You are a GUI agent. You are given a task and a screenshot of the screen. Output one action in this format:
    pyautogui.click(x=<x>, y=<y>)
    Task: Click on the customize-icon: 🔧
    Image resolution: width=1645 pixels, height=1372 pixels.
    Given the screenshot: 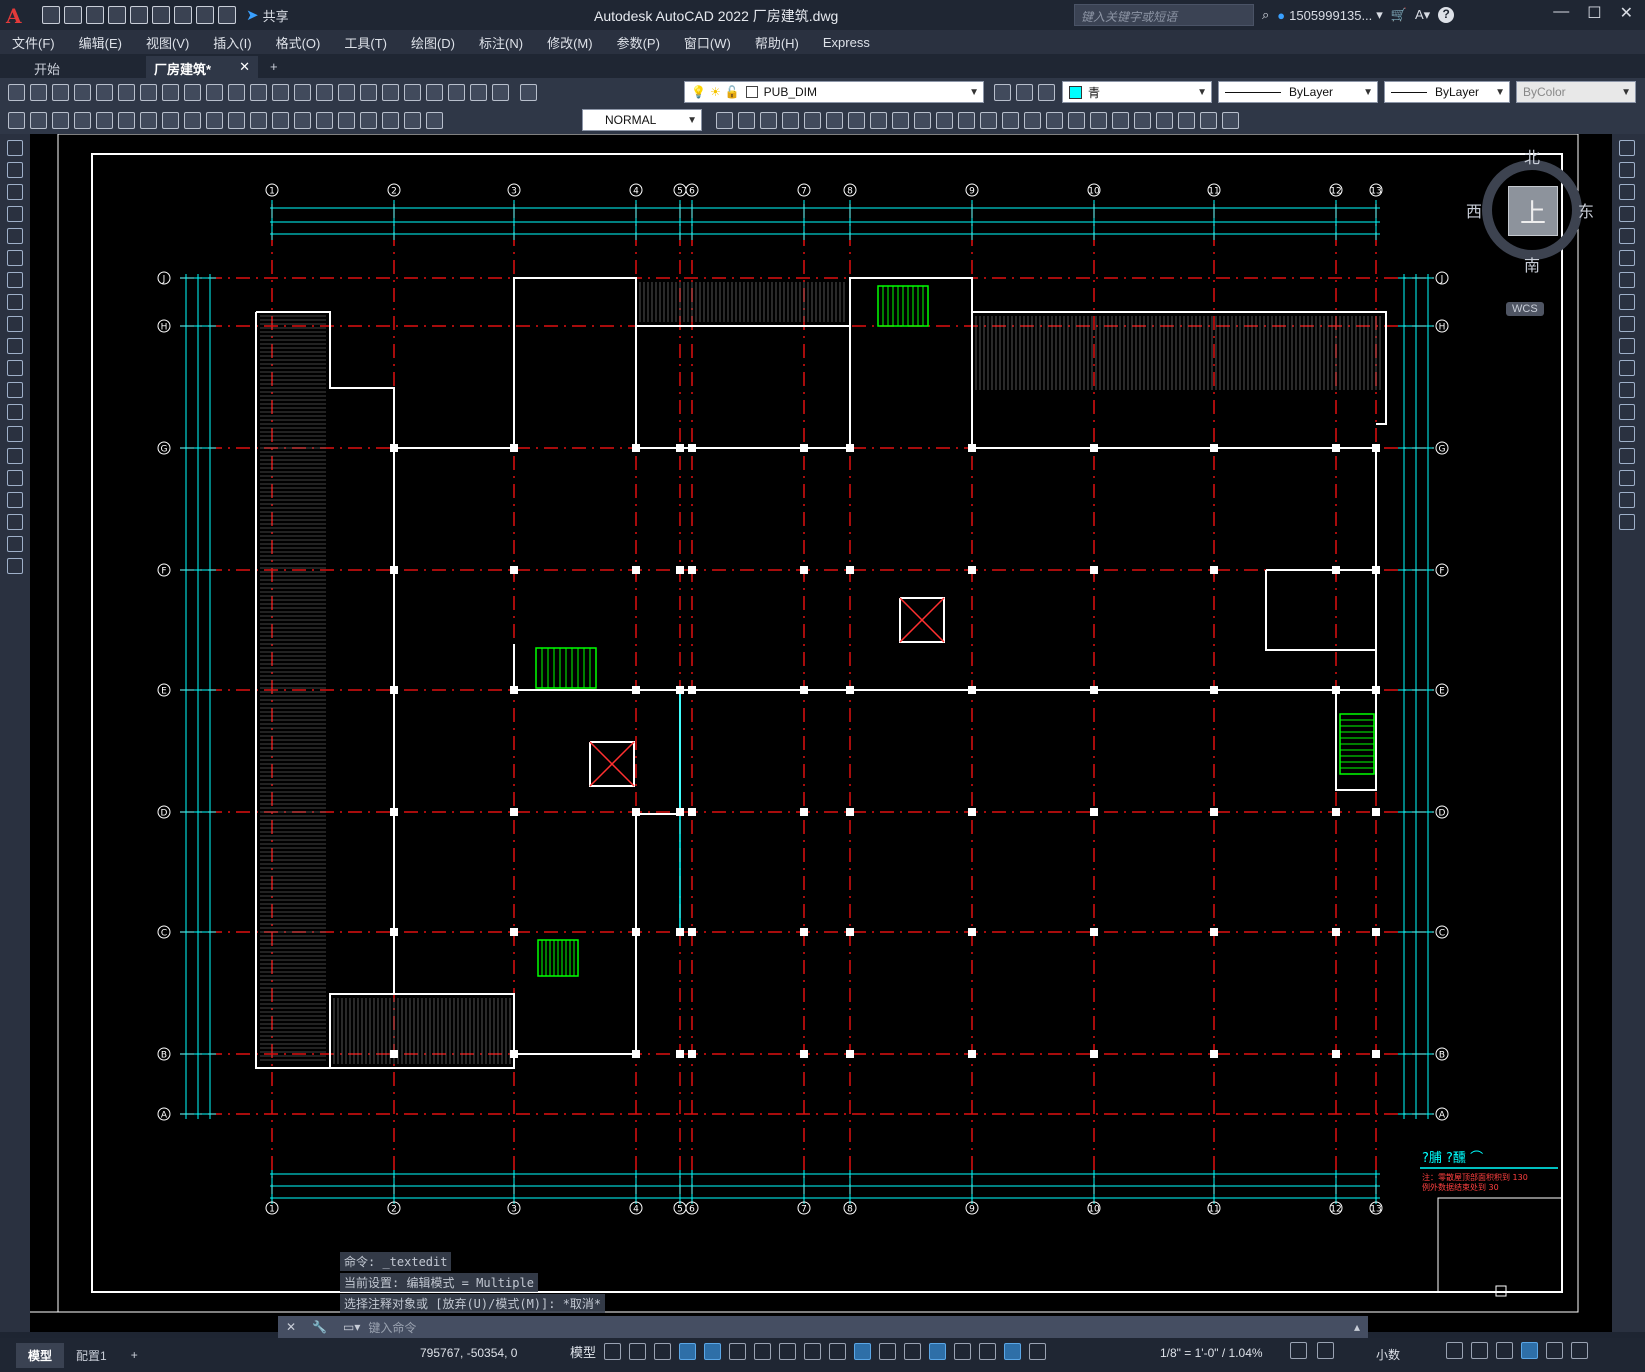 What is the action you would take?
    pyautogui.click(x=319, y=1327)
    